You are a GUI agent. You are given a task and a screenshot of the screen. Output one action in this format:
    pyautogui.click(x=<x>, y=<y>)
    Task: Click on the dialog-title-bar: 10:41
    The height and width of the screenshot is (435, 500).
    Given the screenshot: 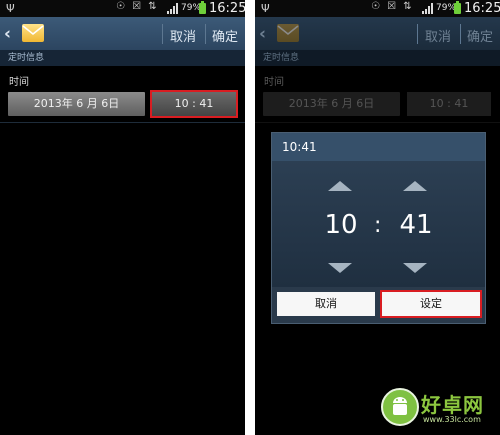 What is the action you would take?
    pyautogui.click(x=378, y=147)
    